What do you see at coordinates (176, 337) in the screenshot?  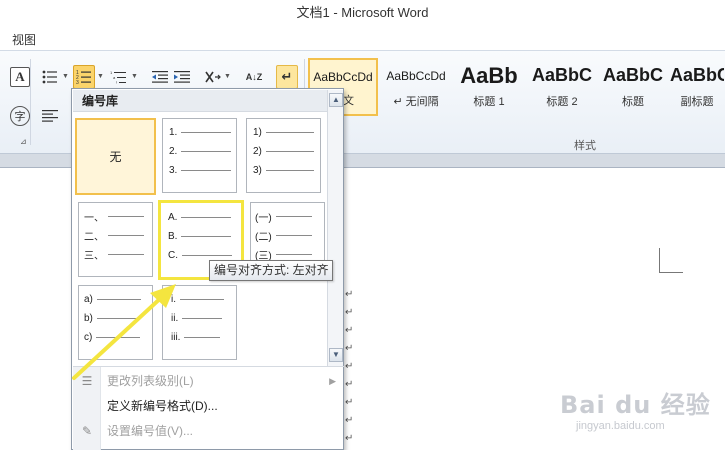 I see `number-label: iii.` at bounding box center [176, 337].